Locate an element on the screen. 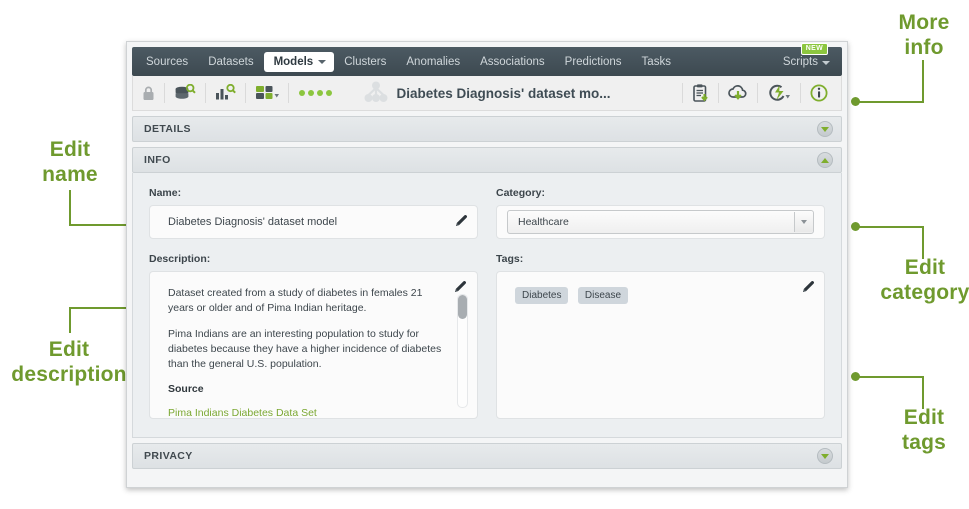 The height and width of the screenshot is (509, 969). chevron-up-icon is located at coordinates (825, 160).